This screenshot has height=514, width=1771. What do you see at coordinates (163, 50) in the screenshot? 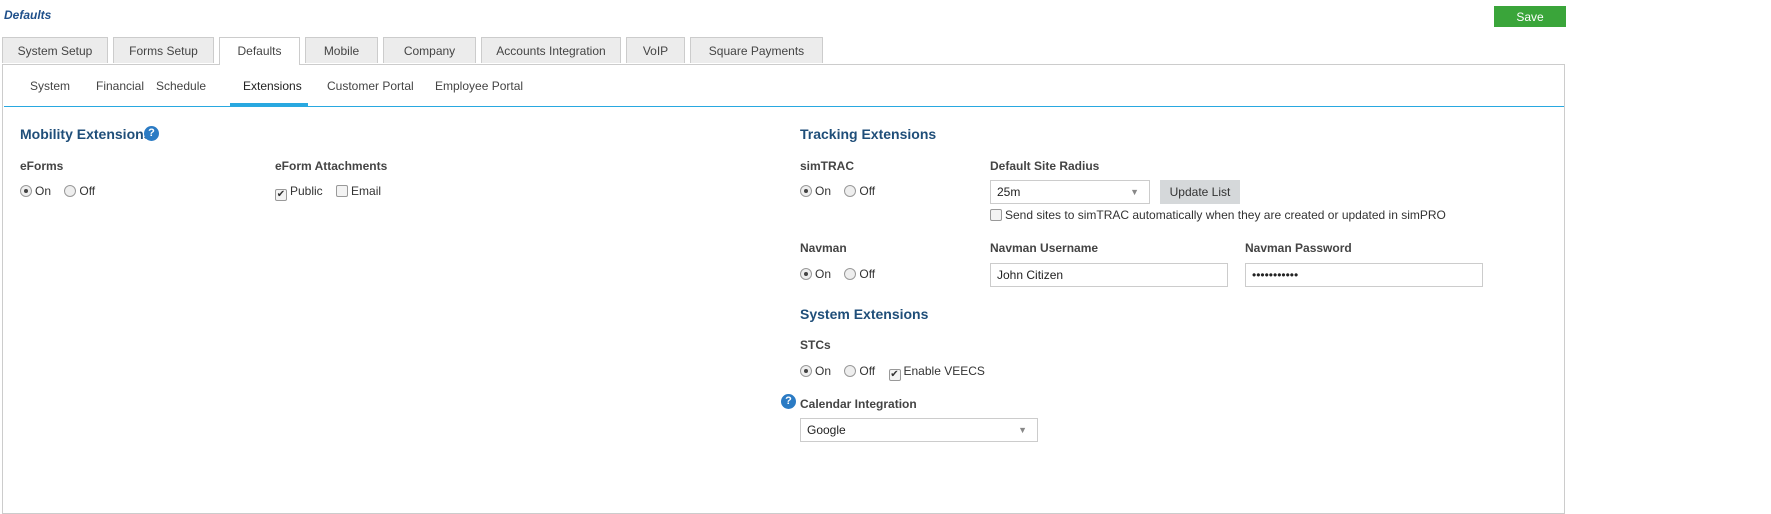
I see `tab-forms-setup: Forms Setup` at bounding box center [163, 50].